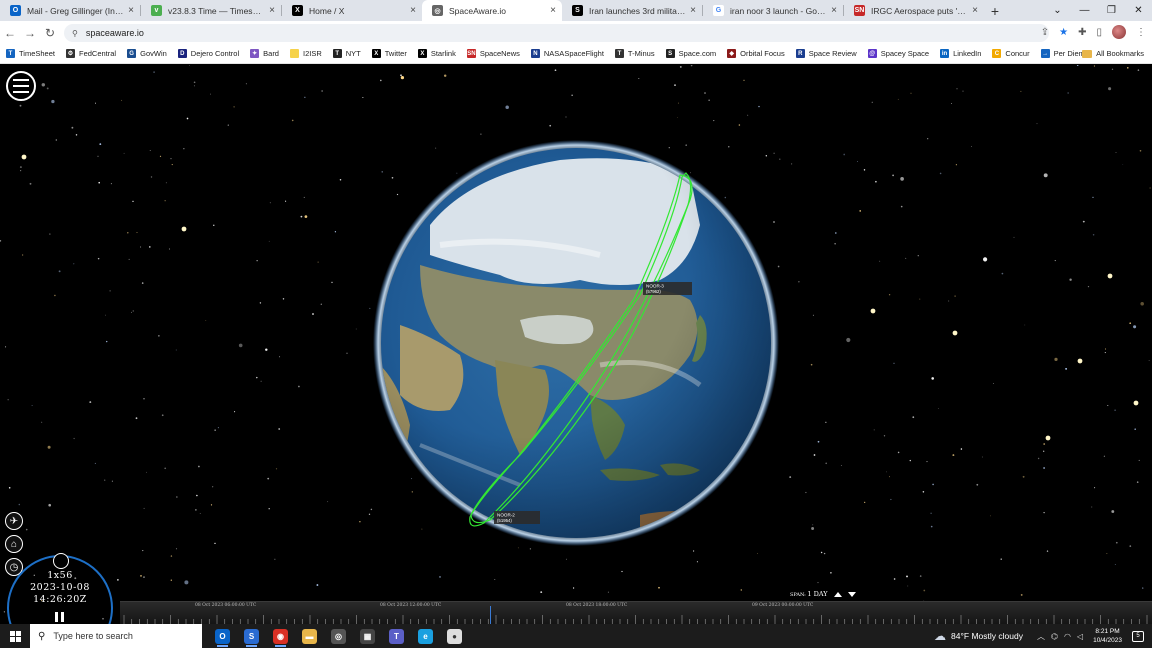  What do you see at coordinates (1017, 53) in the screenshot?
I see `bookmark-label: Concur` at bounding box center [1017, 53].